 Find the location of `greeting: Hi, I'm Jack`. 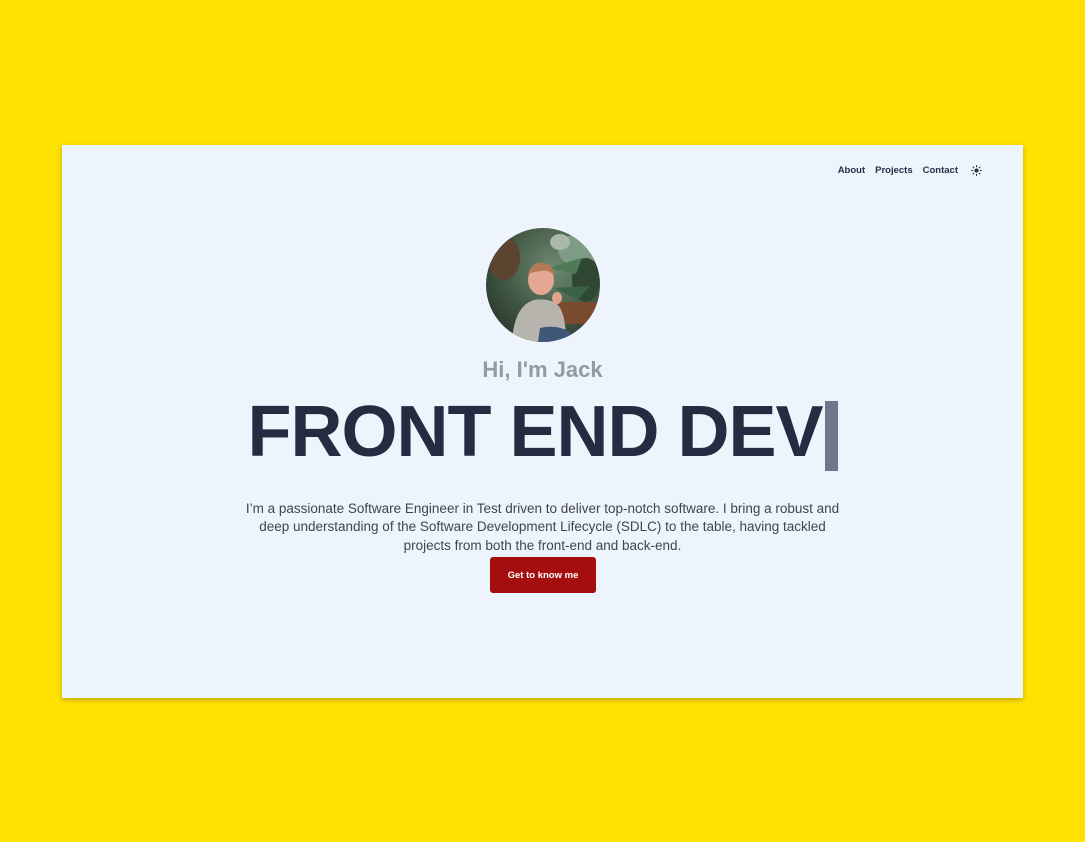

greeting: Hi, I'm Jack is located at coordinates (542, 369).